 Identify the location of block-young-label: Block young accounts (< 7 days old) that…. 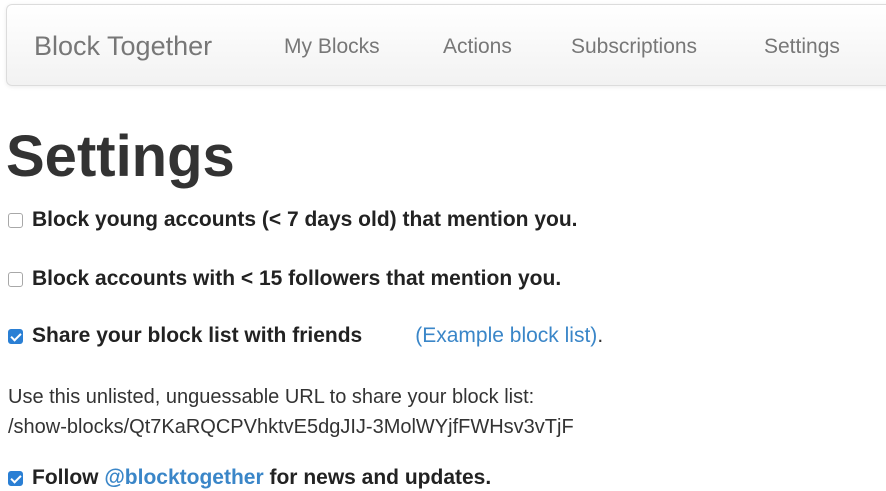
(305, 220).